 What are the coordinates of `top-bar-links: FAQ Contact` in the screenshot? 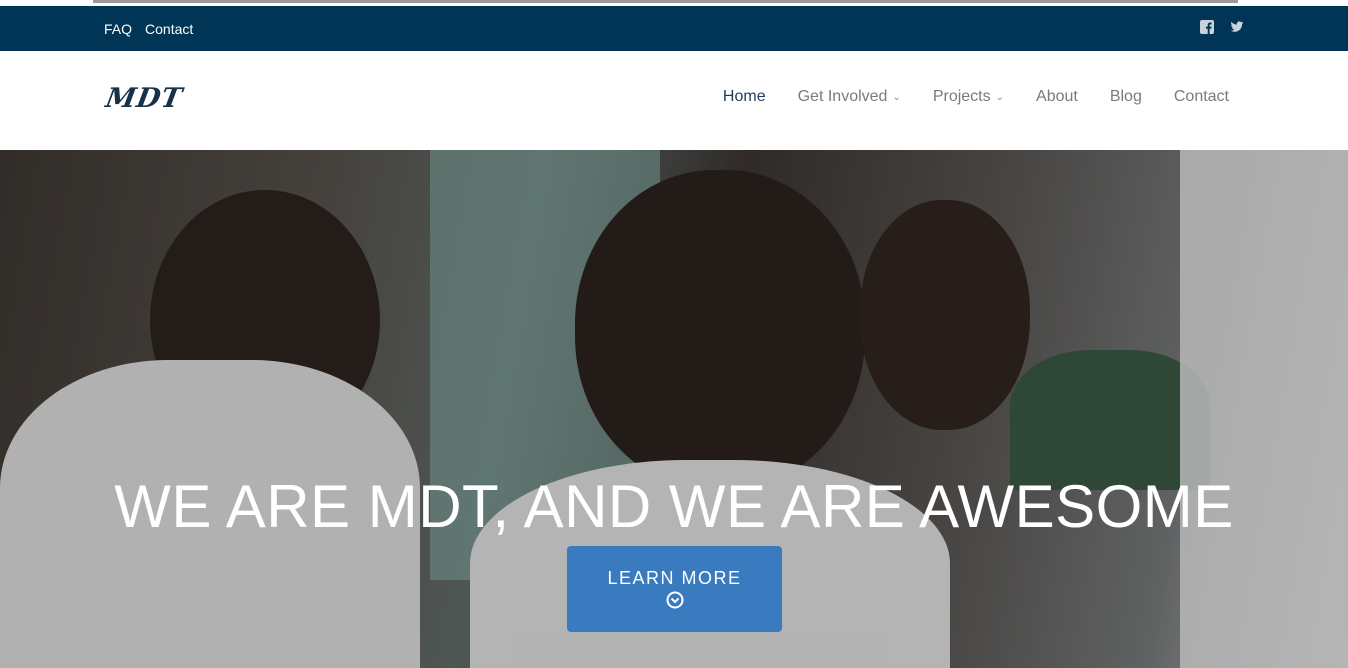 It's located at (148, 29).